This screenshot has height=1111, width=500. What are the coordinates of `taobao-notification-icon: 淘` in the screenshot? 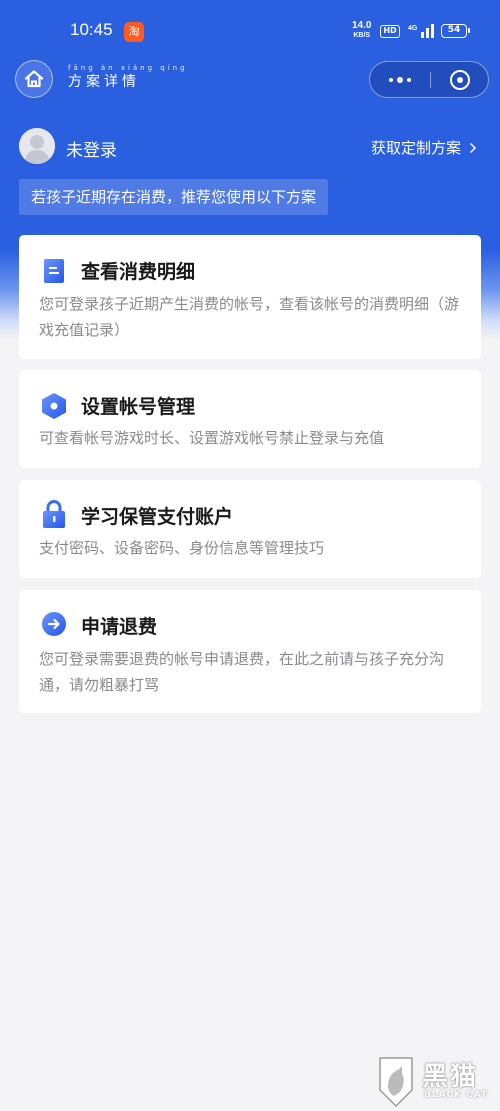 It's located at (134, 32).